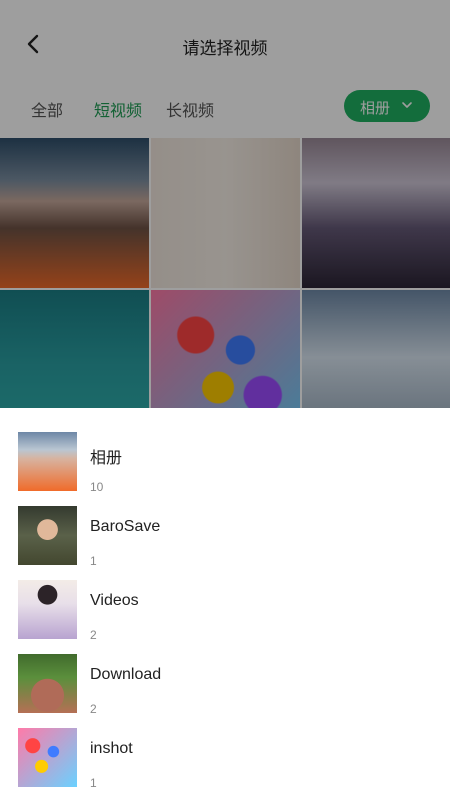 Image resolution: width=450 pixels, height=800 pixels. I want to click on album-name: inshot, so click(111, 748).